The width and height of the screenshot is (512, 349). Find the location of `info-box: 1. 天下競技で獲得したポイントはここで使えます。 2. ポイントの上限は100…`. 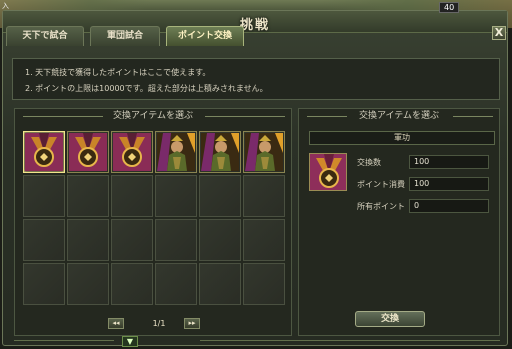

info-box: 1. 天下競技で獲得したポイントはここで使えます。 2. ポイントの上限は100… is located at coordinates (256, 79).